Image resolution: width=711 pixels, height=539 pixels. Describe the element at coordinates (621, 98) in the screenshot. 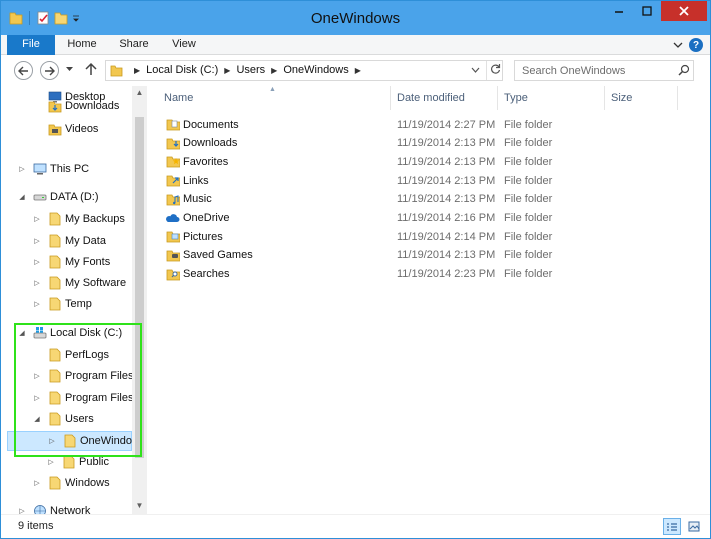

I see `column-header-size: Size` at that location.